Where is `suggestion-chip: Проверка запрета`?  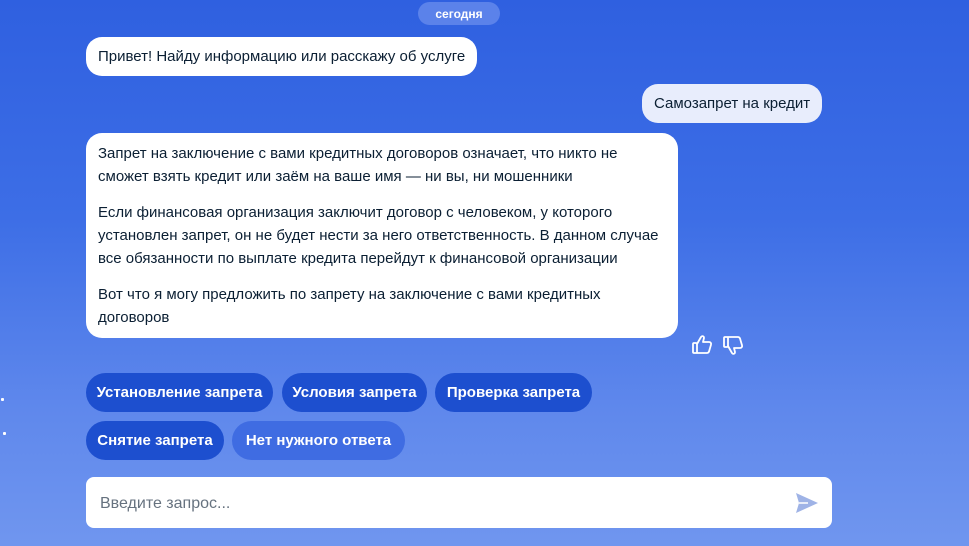
suggestion-chip: Проверка запрета is located at coordinates (513, 392).